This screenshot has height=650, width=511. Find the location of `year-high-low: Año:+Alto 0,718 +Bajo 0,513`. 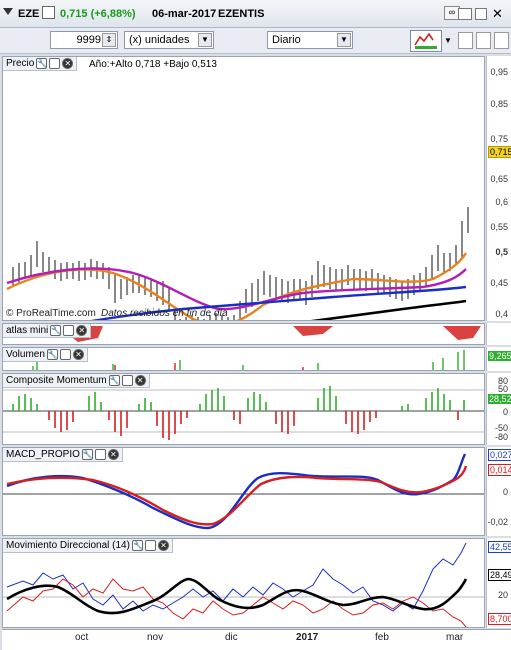

year-high-low: Año:+Alto 0,718 +Bajo 0,513 is located at coordinates (153, 64).